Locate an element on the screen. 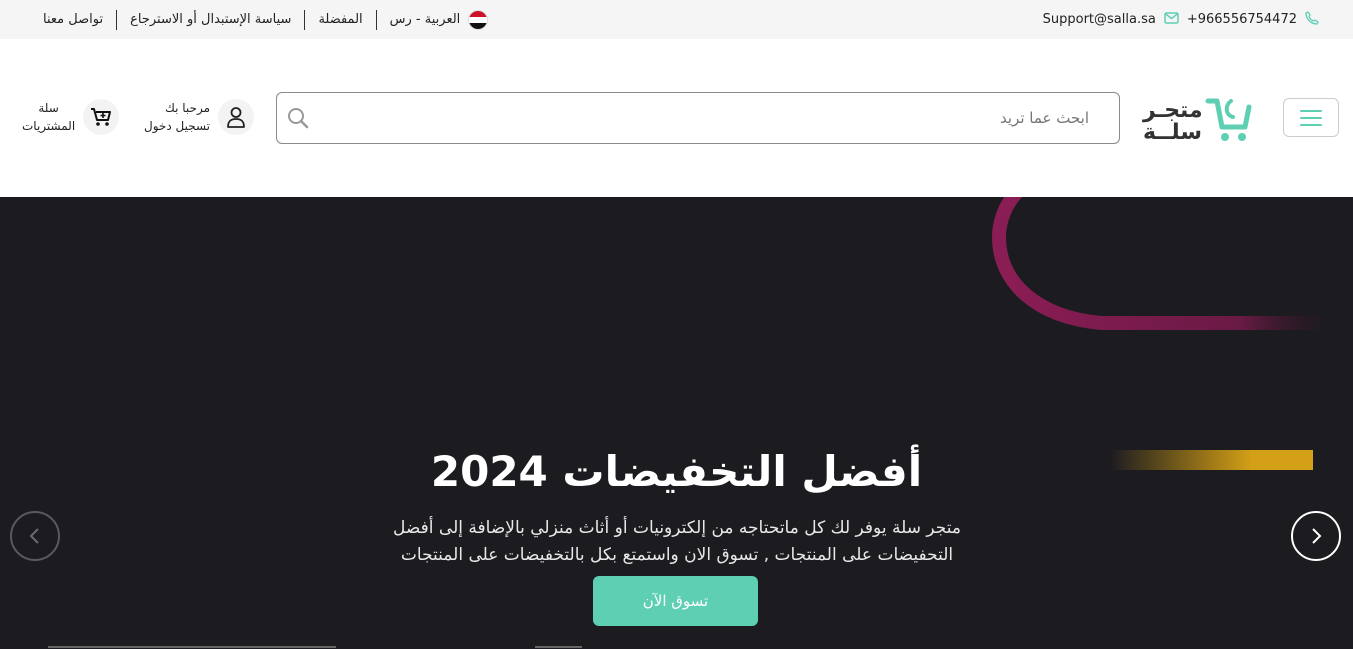 The width and height of the screenshot is (1353, 649). account-greeting: مرحبا بك is located at coordinates (187, 108).